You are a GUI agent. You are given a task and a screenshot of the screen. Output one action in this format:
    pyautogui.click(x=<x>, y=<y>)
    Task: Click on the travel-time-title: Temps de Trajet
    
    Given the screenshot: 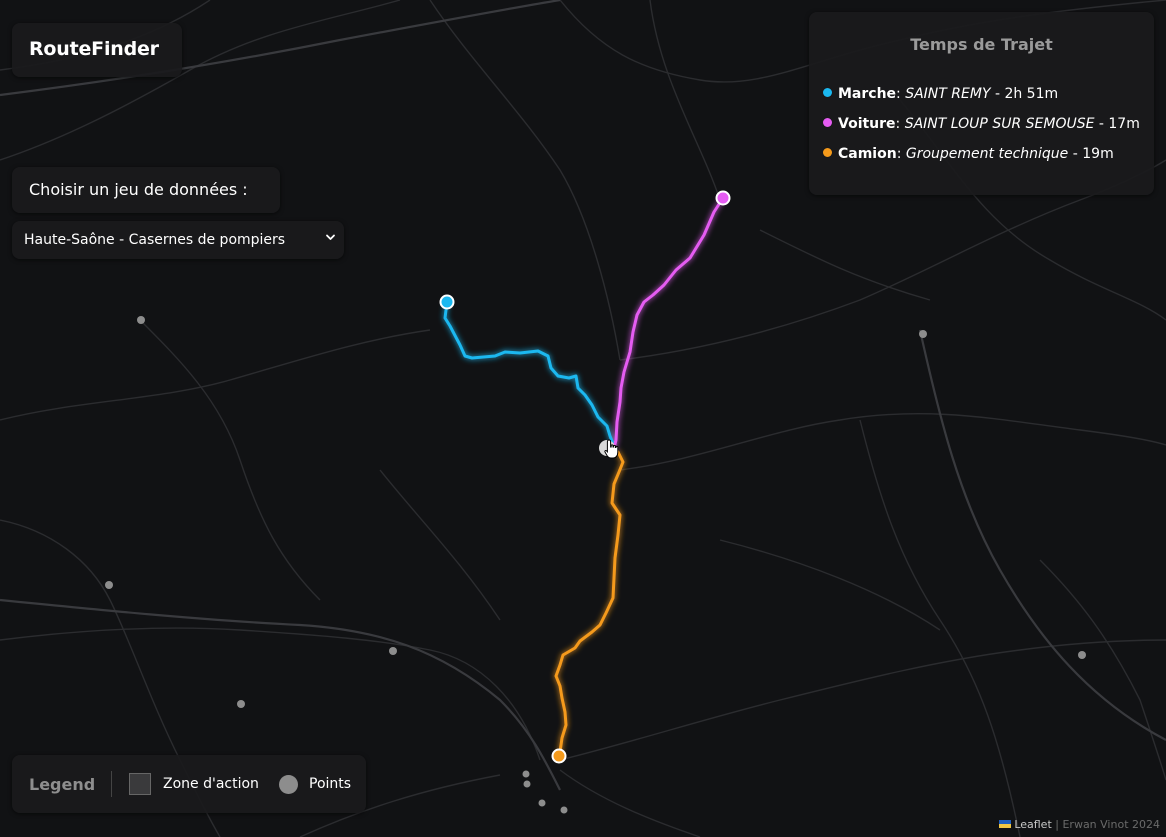 What is the action you would take?
    pyautogui.click(x=981, y=44)
    